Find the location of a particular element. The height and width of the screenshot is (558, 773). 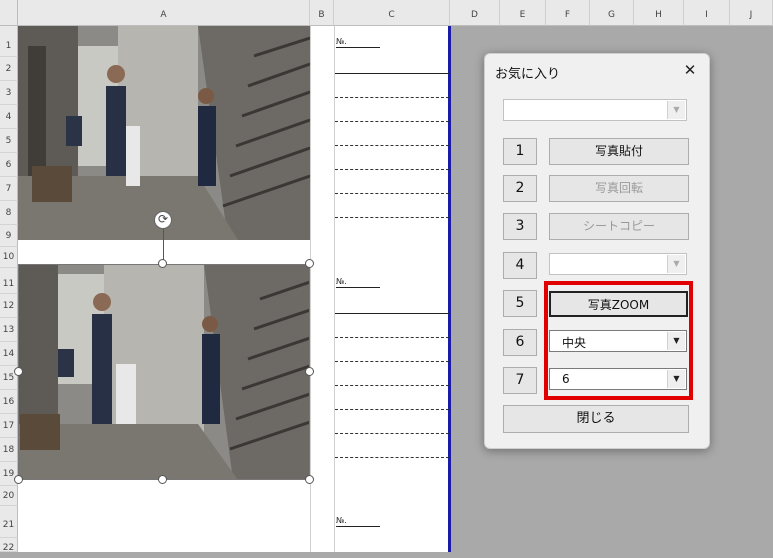

row-header: 17 is located at coordinates (9, 426).